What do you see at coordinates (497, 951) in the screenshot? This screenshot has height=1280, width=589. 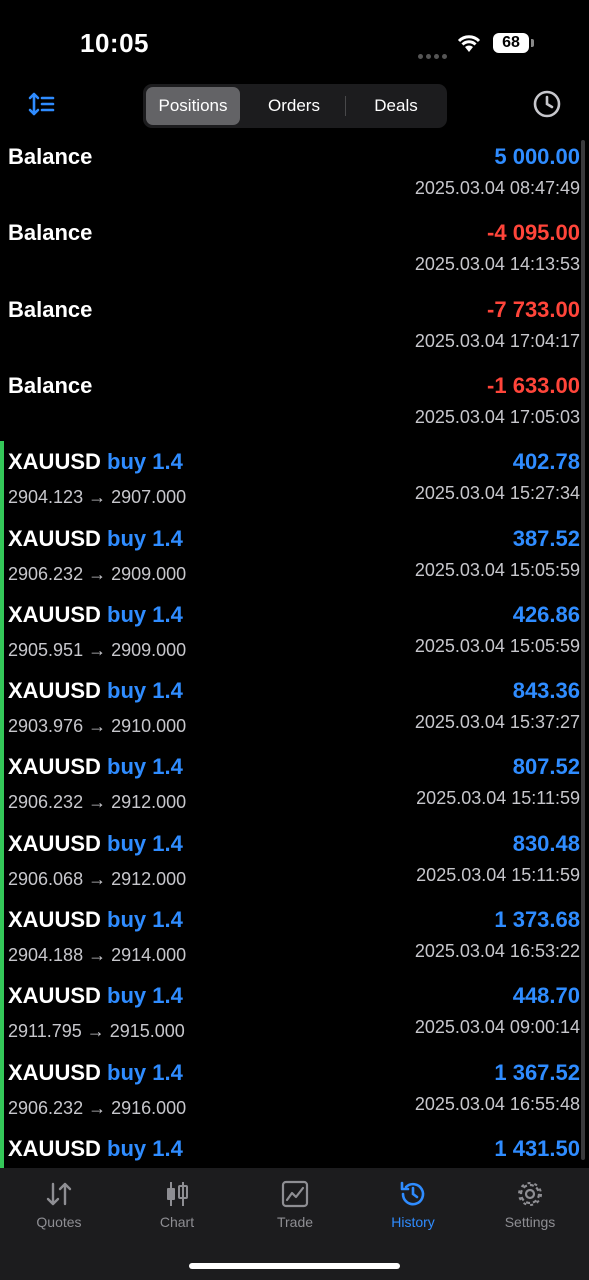 I see `timestamp: 2025.03.04 16:53:22` at bounding box center [497, 951].